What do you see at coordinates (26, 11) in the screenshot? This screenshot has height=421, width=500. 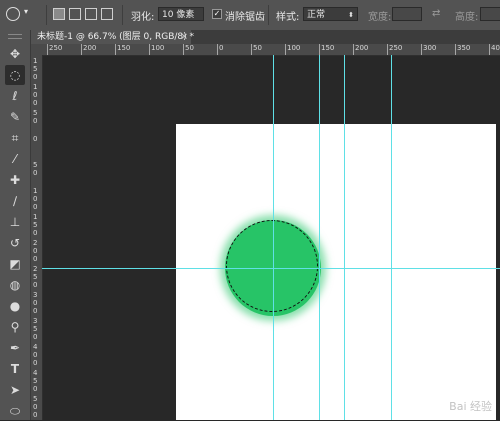 I see `chevron-down-icon: ▾` at bounding box center [26, 11].